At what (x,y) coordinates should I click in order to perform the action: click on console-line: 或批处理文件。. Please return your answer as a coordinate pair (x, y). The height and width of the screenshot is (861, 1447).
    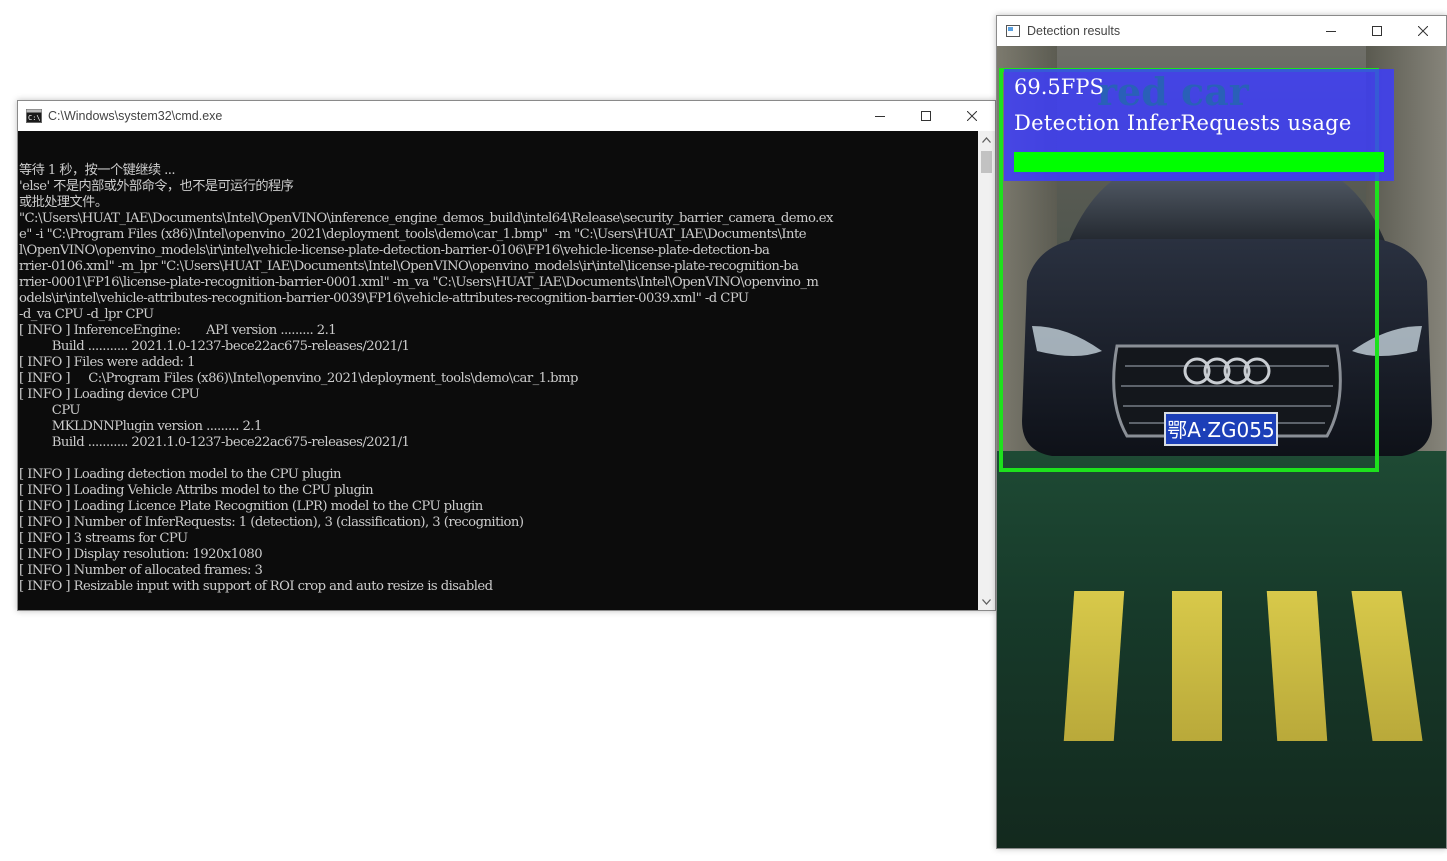
    Looking at the image, I should click on (63, 202).